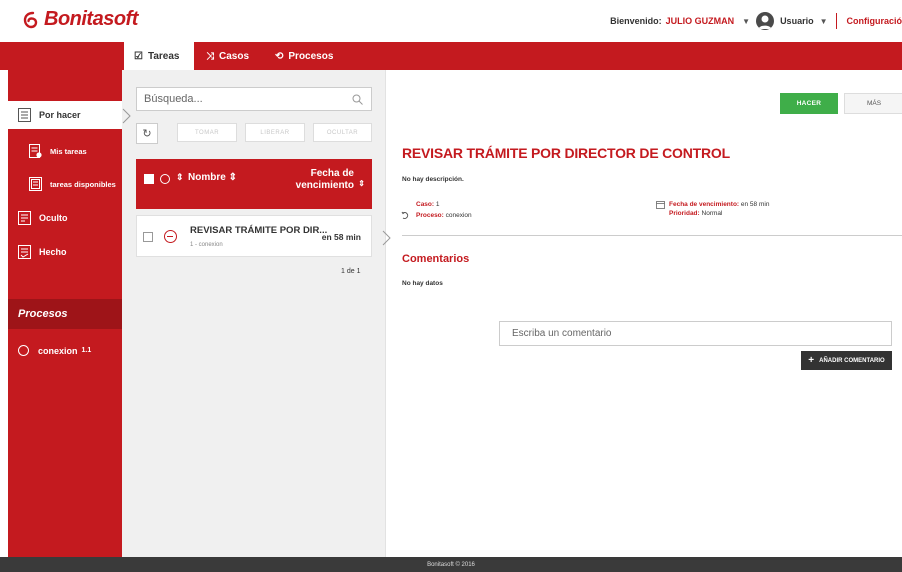  Describe the element at coordinates (279, 56) in the screenshot. I see `process-icon: ⟲` at that location.